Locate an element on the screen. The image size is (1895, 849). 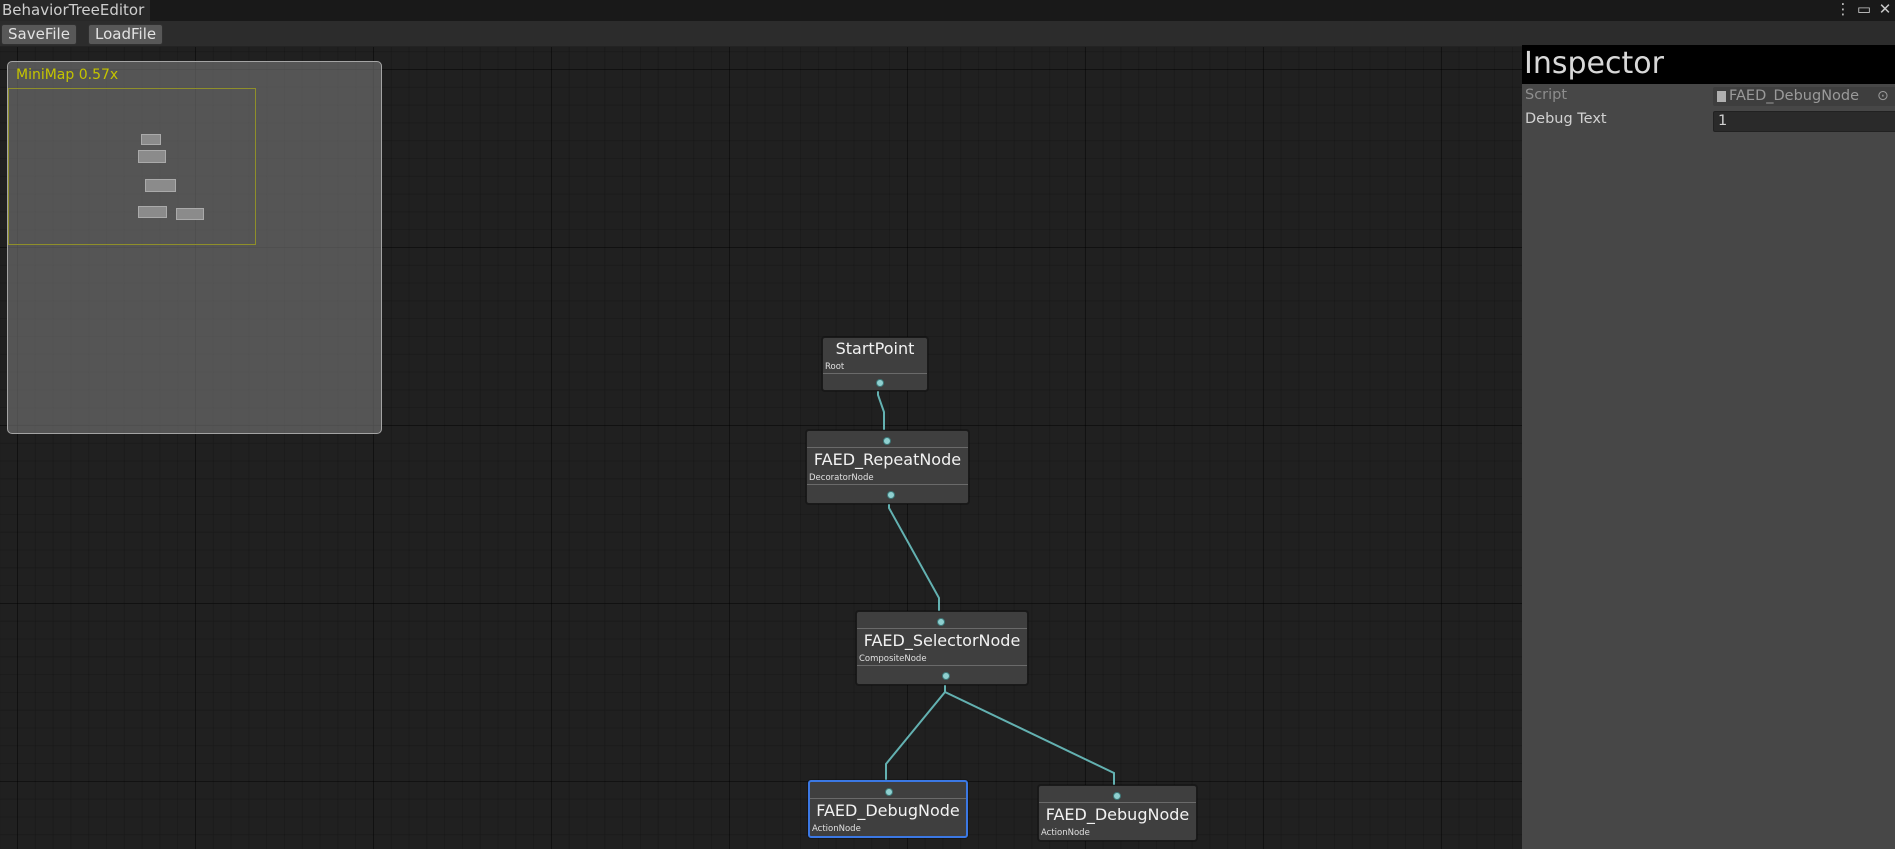
minimap-label: MiniMap 0.57x is located at coordinates (67, 75).